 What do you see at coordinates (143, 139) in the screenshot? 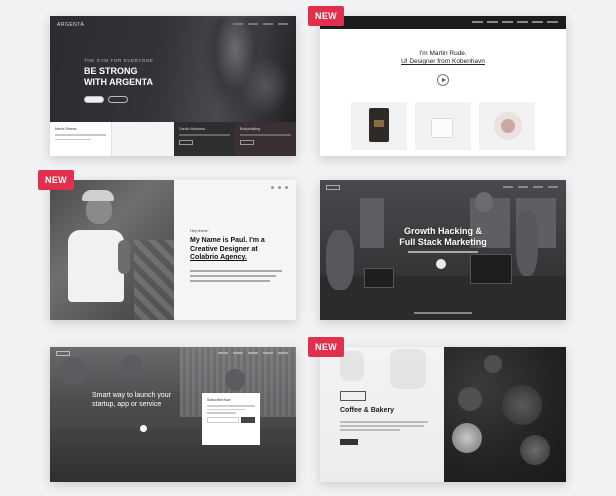
I see `map-thumbnail` at bounding box center [143, 139].